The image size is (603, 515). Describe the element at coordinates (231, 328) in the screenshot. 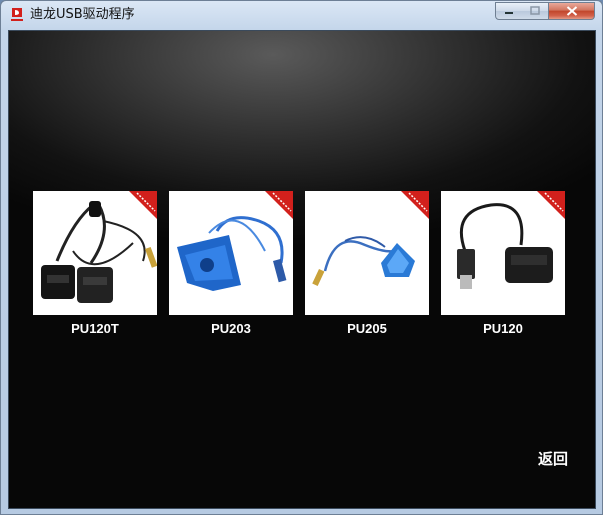

I see `product-name: PU203` at that location.